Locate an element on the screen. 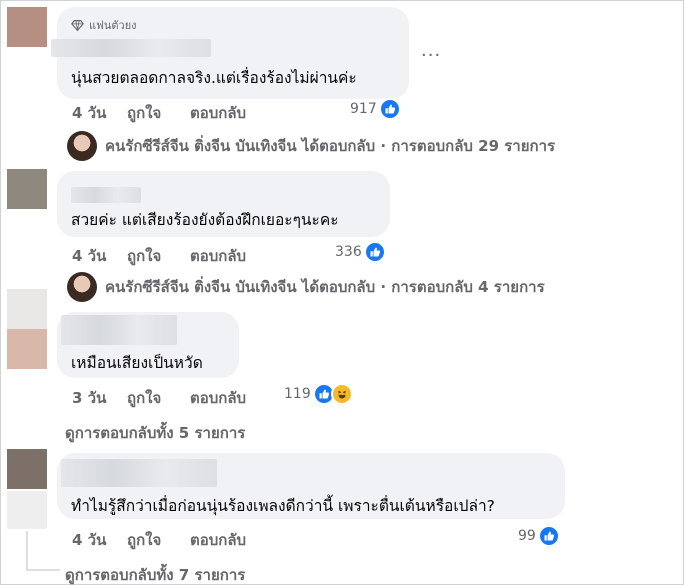 The image size is (684, 585). diamond-icon is located at coordinates (77, 25).